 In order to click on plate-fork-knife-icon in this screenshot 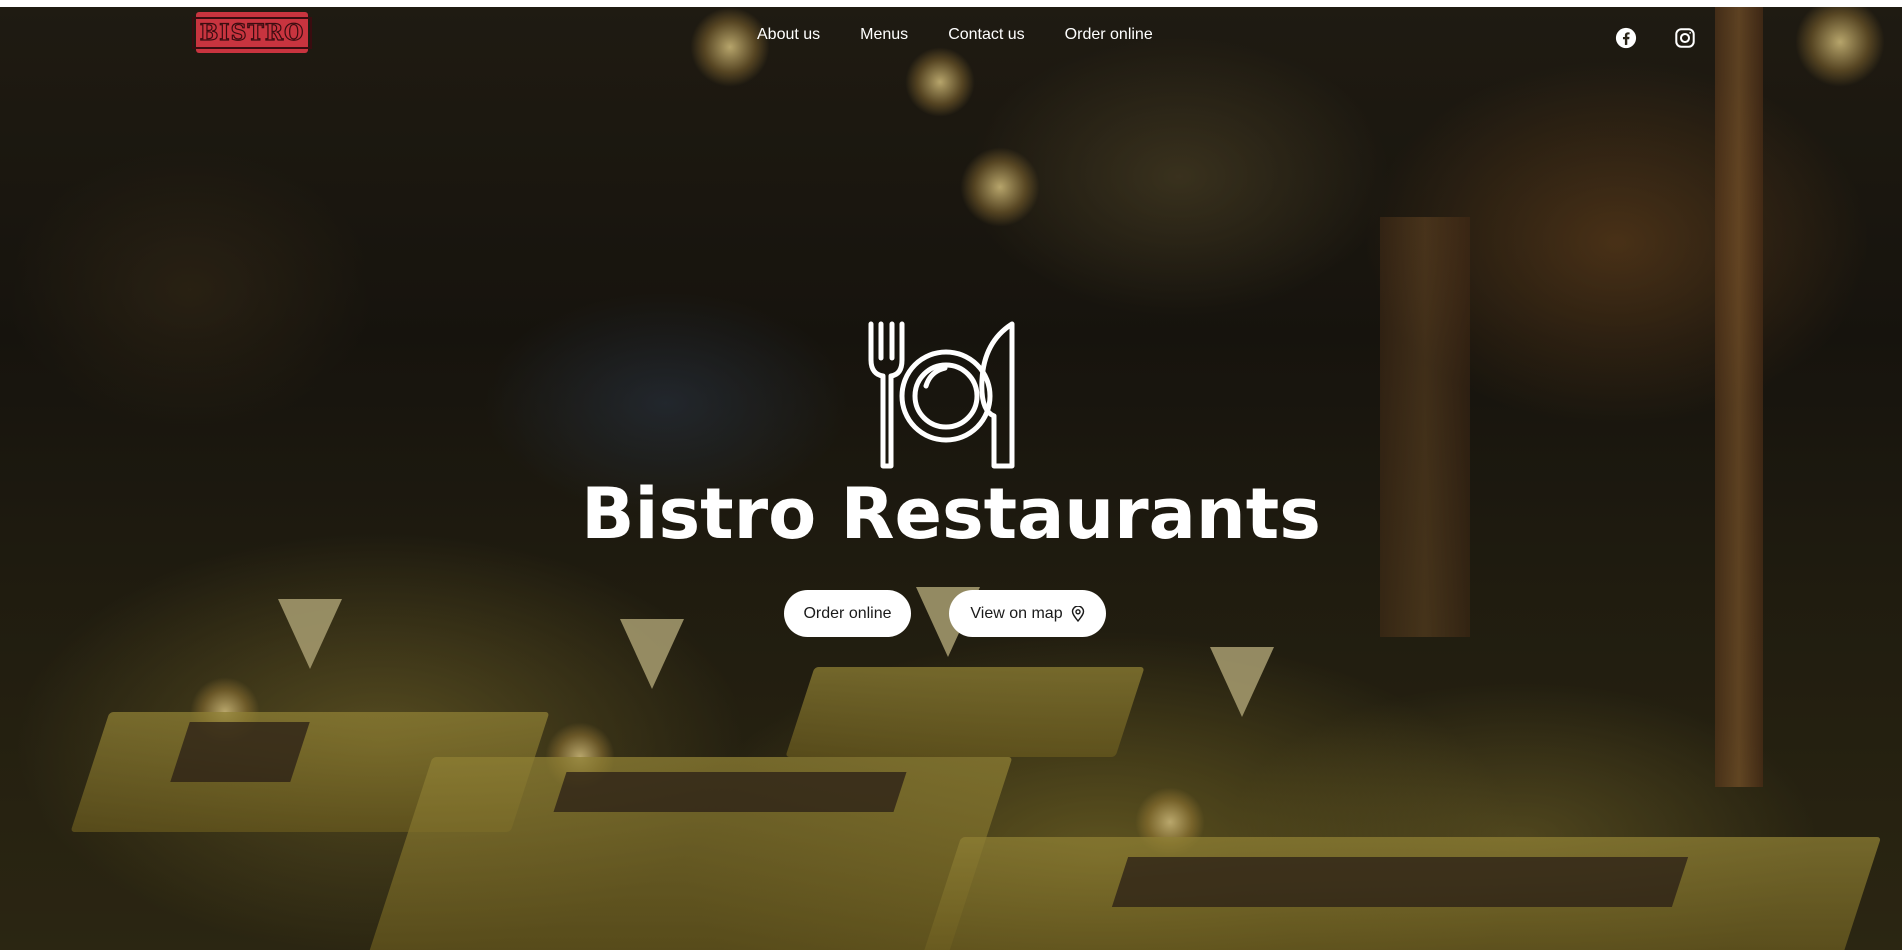, I will do `click(944, 396)`.